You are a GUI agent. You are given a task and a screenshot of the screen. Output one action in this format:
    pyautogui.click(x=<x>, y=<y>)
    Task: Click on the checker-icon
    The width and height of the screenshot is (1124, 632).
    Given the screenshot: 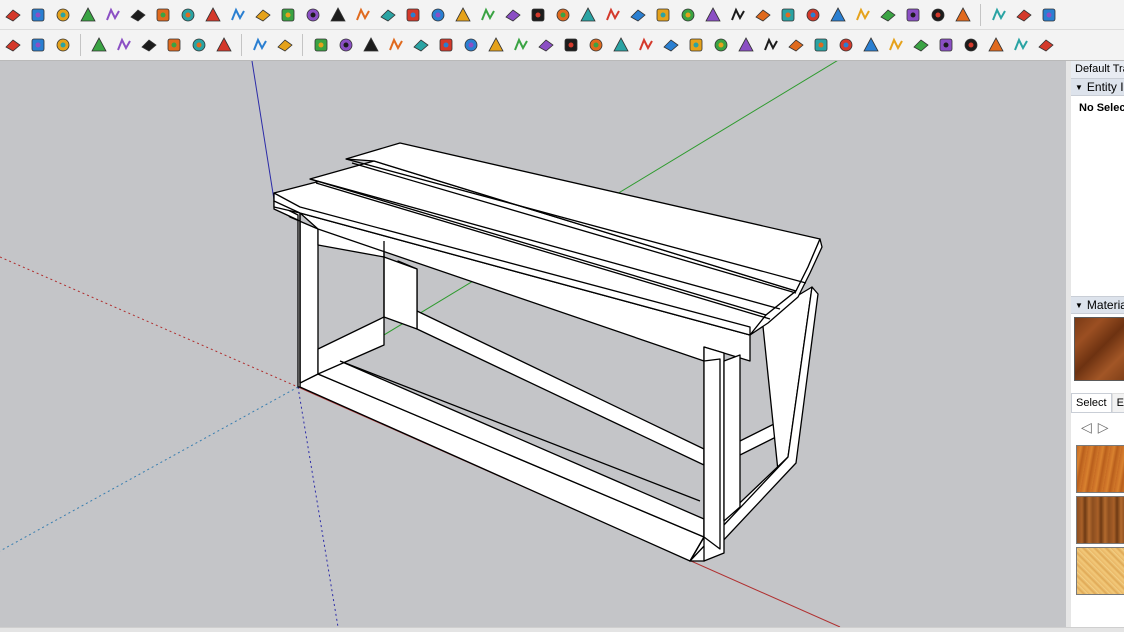 What is the action you would take?
    pyautogui.click(x=174, y=45)
    